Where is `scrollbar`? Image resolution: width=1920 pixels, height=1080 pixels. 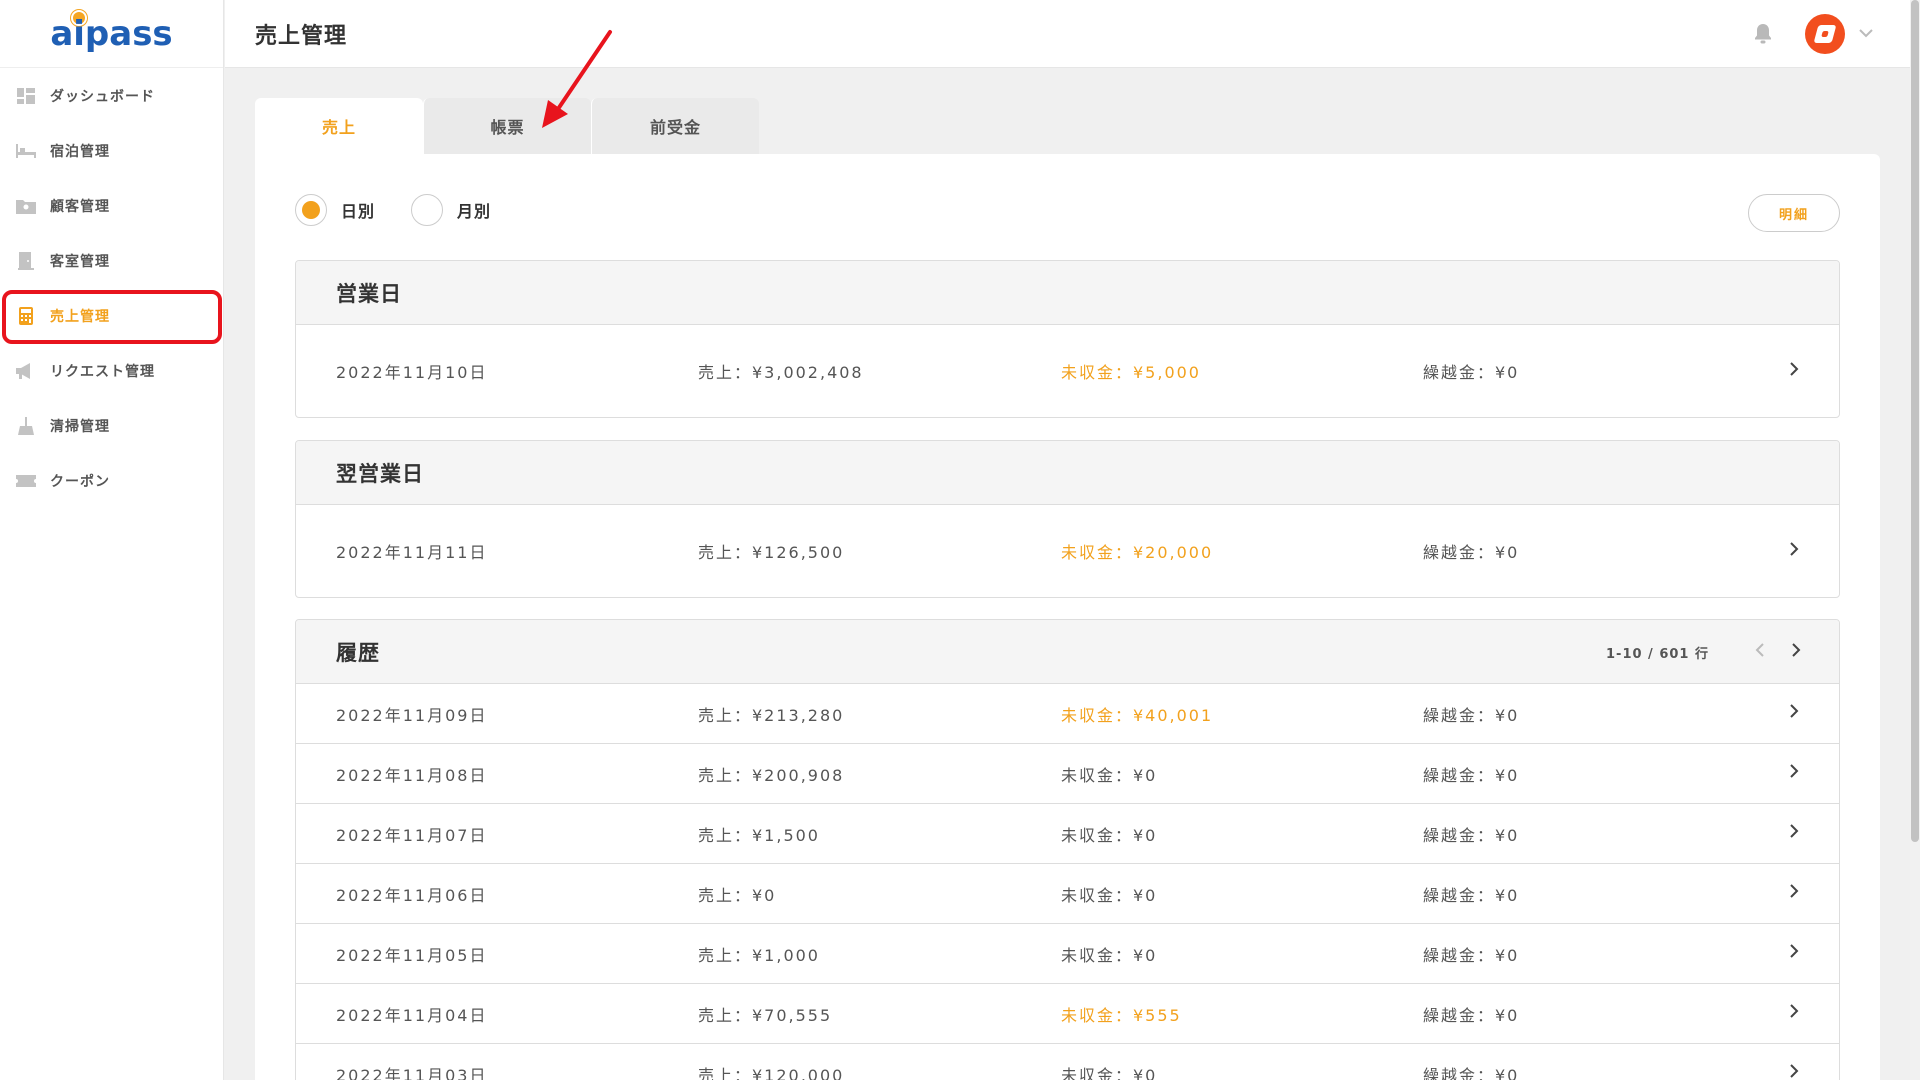
scrollbar is located at coordinates (1915, 540).